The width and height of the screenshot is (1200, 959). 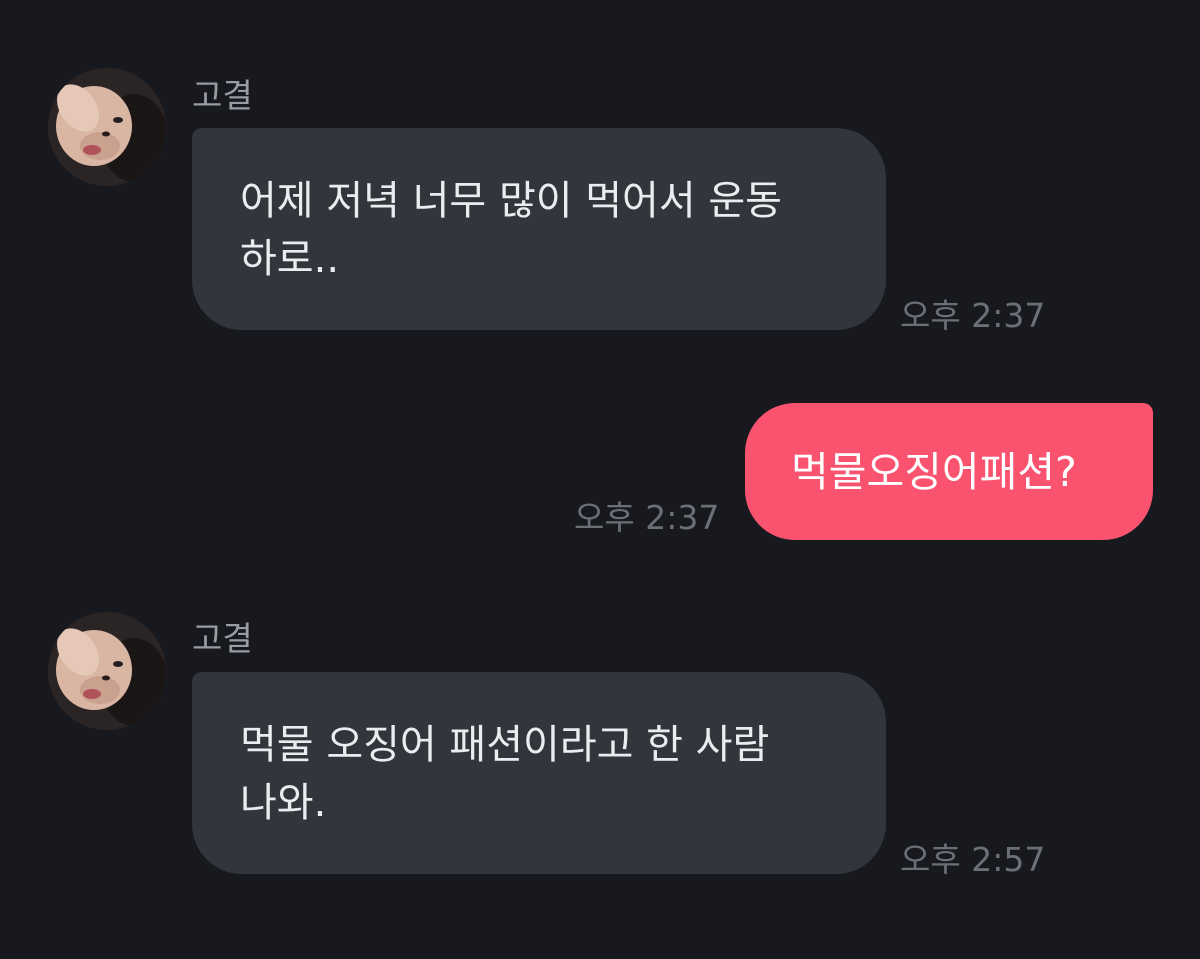 What do you see at coordinates (949, 471) in the screenshot?
I see `message-bubble-outgoing: 먹물오징어패션?` at bounding box center [949, 471].